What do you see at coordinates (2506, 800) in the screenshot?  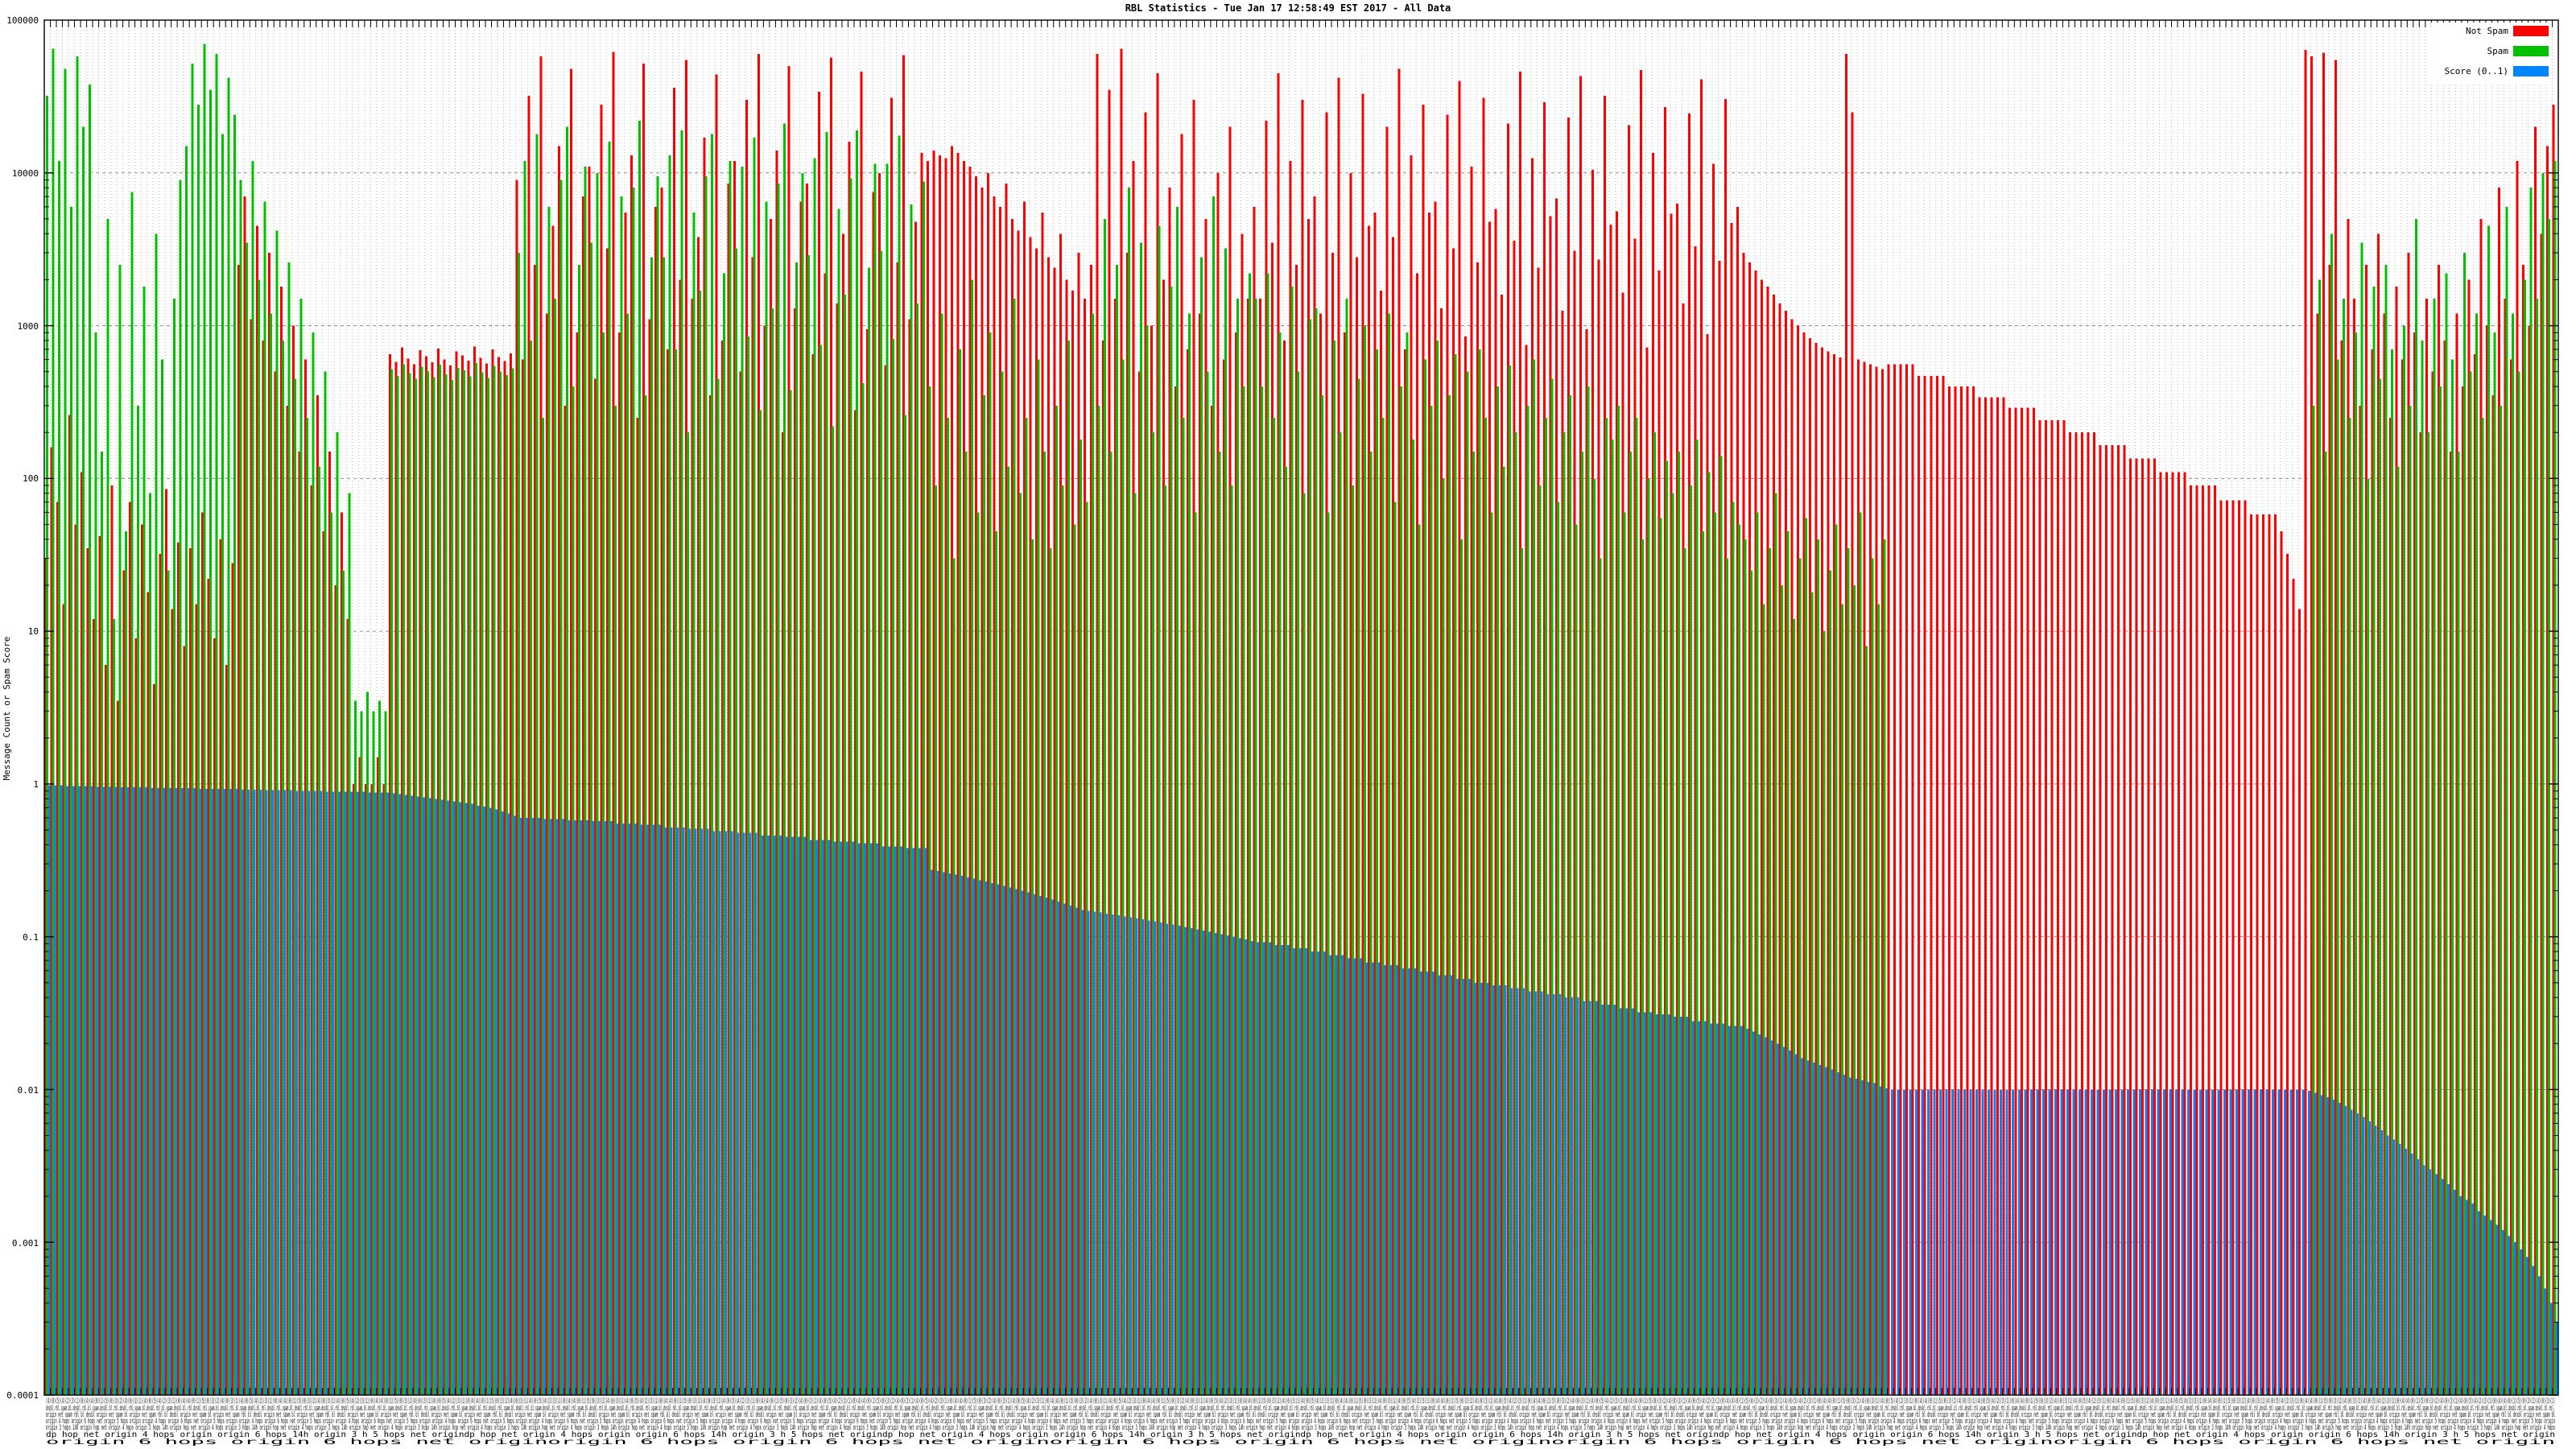 I see `bar-spam` at bounding box center [2506, 800].